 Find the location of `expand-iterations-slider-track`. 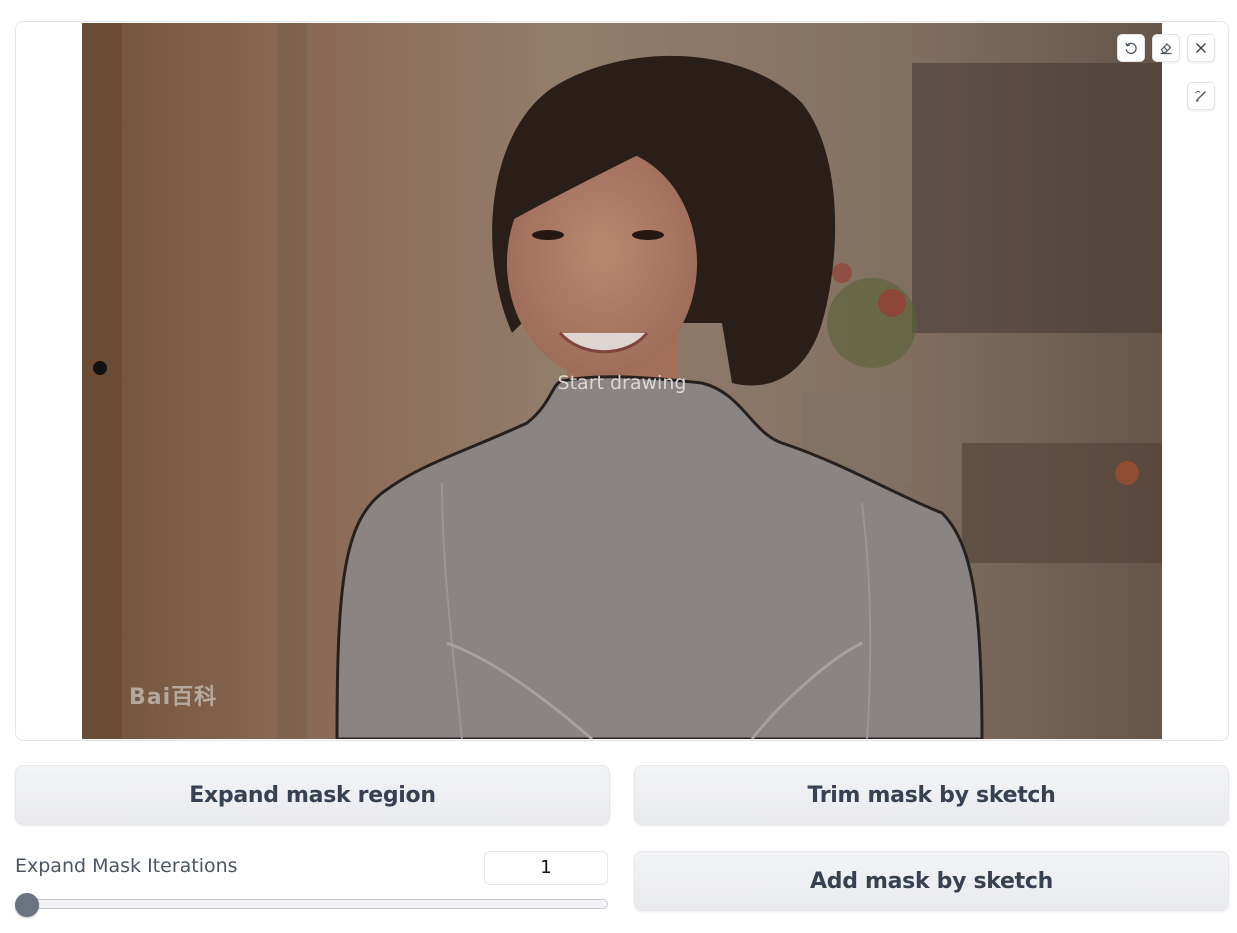

expand-iterations-slider-track is located at coordinates (312, 904).